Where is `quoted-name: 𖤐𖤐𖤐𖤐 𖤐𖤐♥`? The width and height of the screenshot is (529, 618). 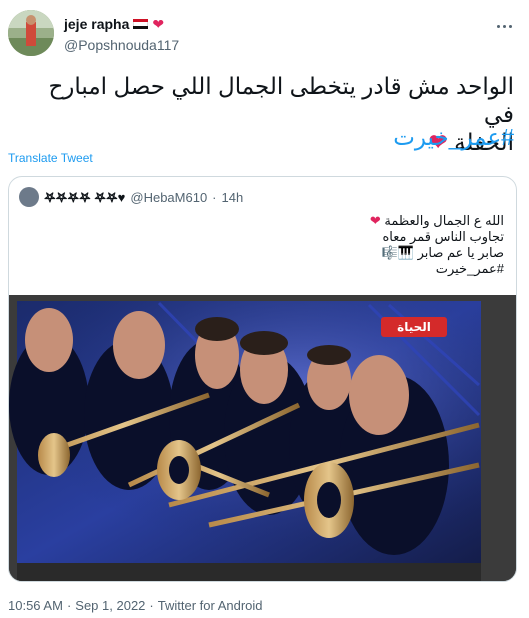
quoted-name: 𖤐𖤐𖤐𖤐 𖤐𖤐♥ is located at coordinates (85, 197).